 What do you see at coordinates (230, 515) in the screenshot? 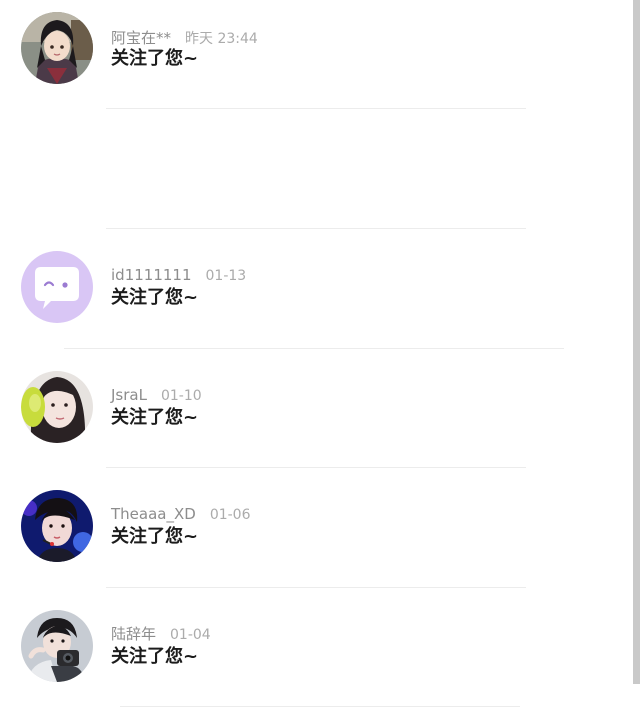
I see `timestamp: 01-06` at bounding box center [230, 515].